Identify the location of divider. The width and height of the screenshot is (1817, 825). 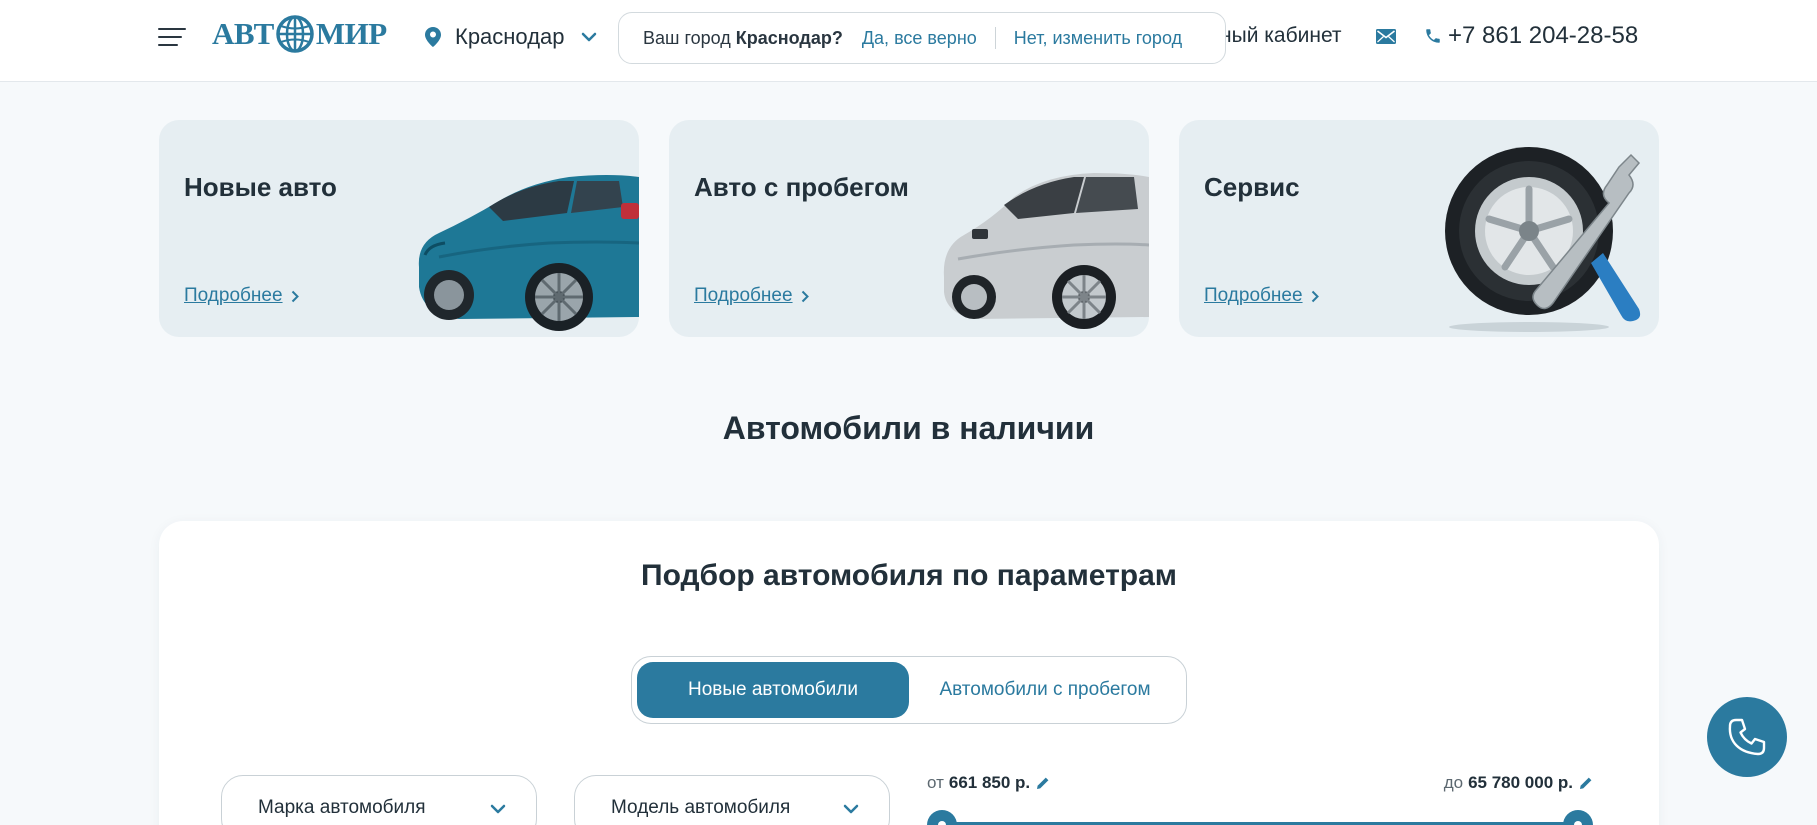
(995, 38).